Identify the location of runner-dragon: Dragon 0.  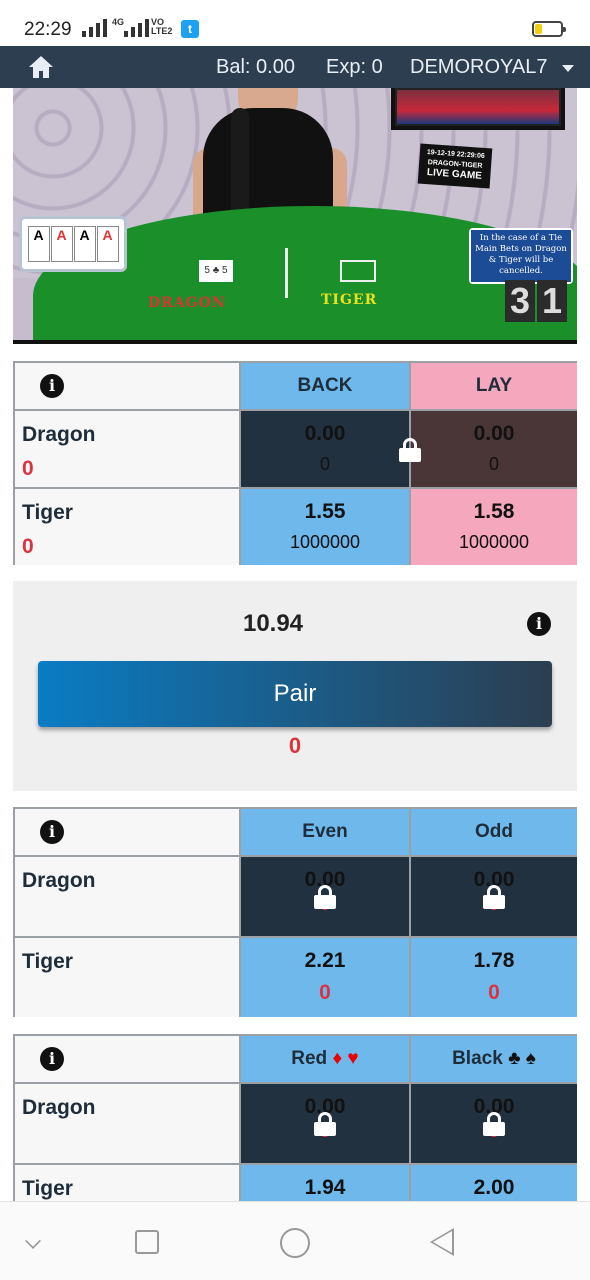
(127, 449).